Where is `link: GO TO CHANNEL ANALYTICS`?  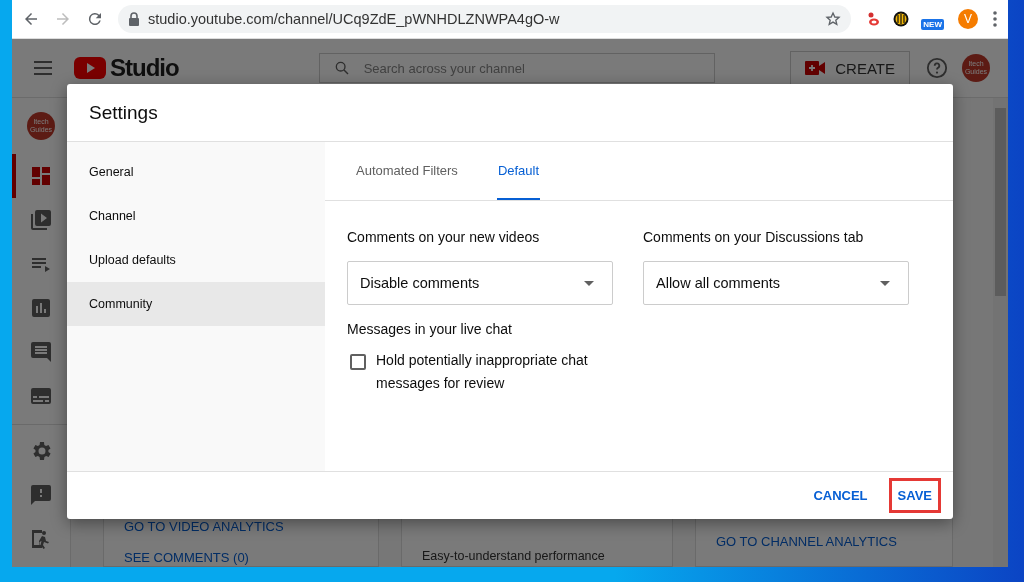
link: GO TO CHANNEL ANALYTICS is located at coordinates (824, 541).